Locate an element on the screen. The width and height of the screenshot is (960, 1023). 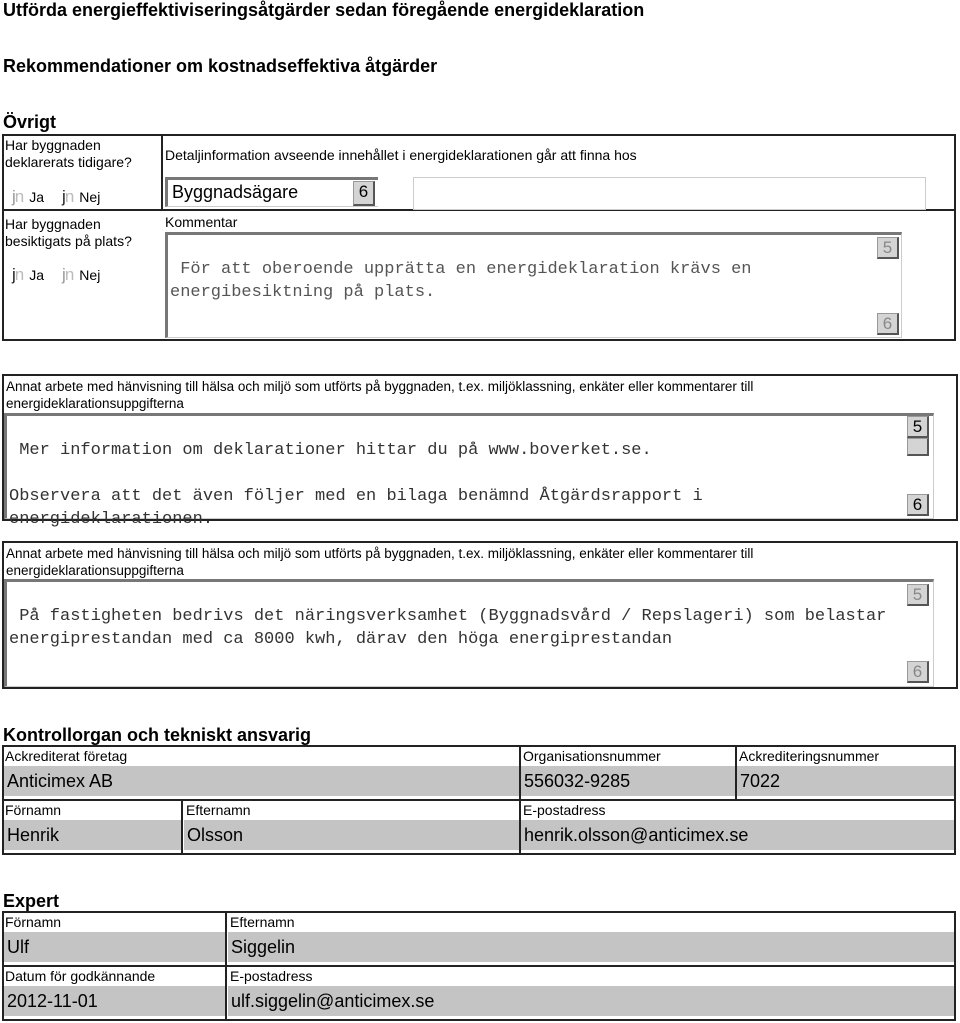
kommentar-label: Kommentar is located at coordinates (201, 222).